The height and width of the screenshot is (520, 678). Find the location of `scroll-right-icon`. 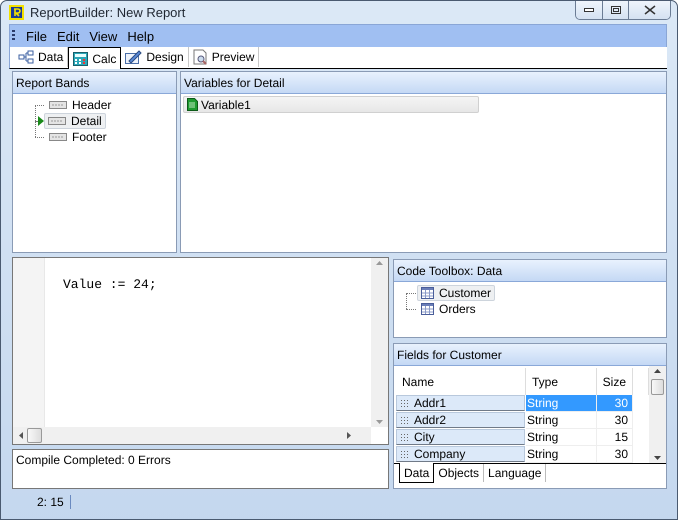

scroll-right-icon is located at coordinates (349, 436).